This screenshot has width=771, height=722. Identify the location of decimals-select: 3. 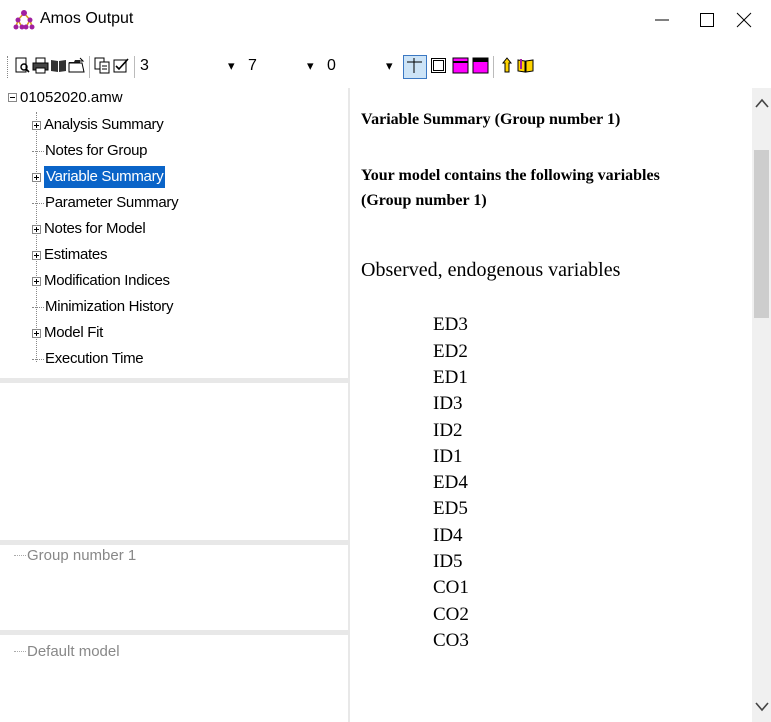
(144, 66).